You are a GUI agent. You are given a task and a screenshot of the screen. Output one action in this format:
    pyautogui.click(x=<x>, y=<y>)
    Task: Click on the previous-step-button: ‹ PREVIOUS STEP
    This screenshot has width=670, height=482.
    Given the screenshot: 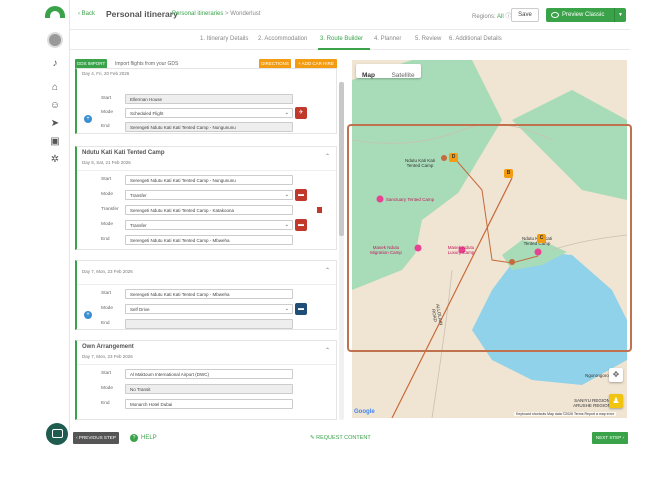 What is the action you would take?
    pyautogui.click(x=96, y=438)
    